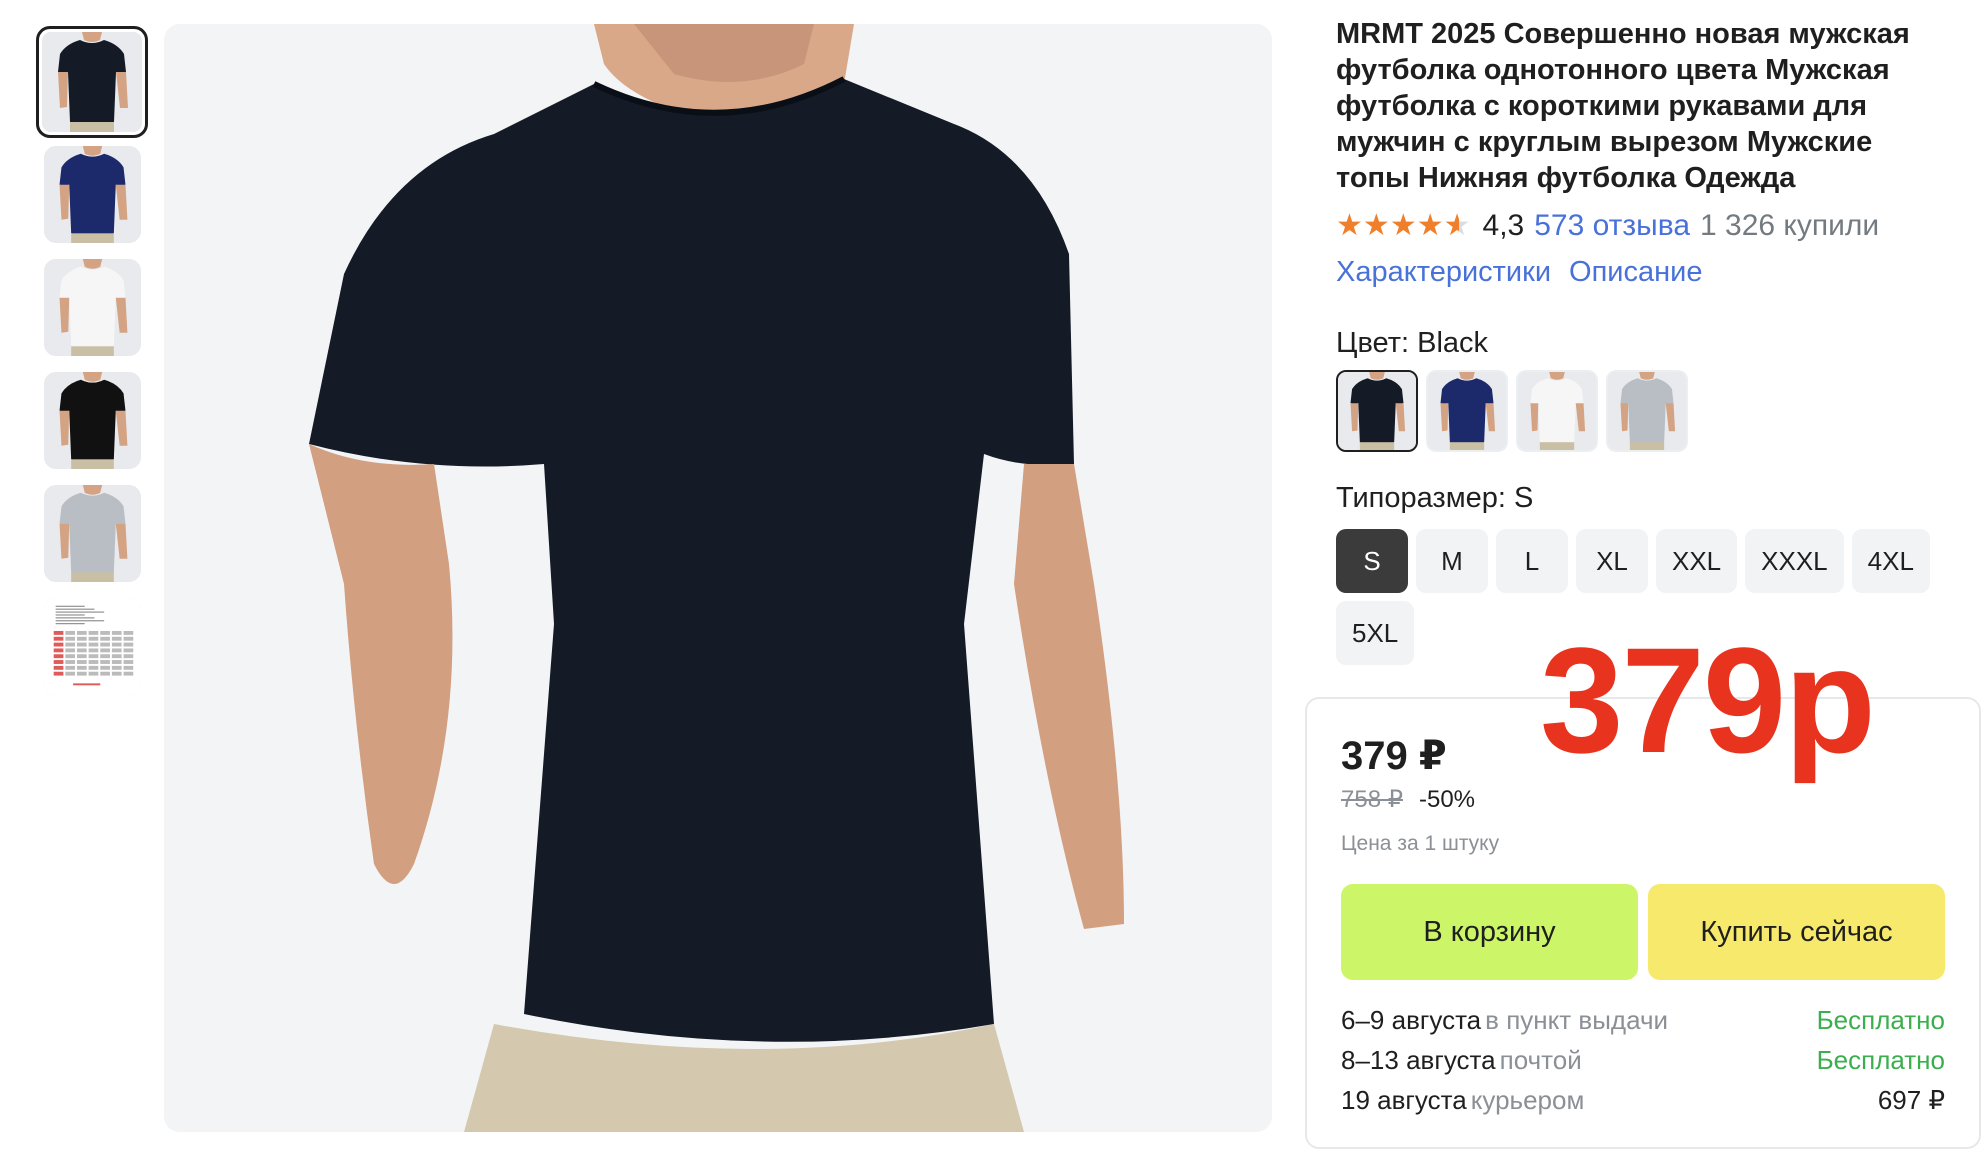  I want to click on delivery-row: 8–13 августа почтой Бесплатно, so click(1643, 1060).